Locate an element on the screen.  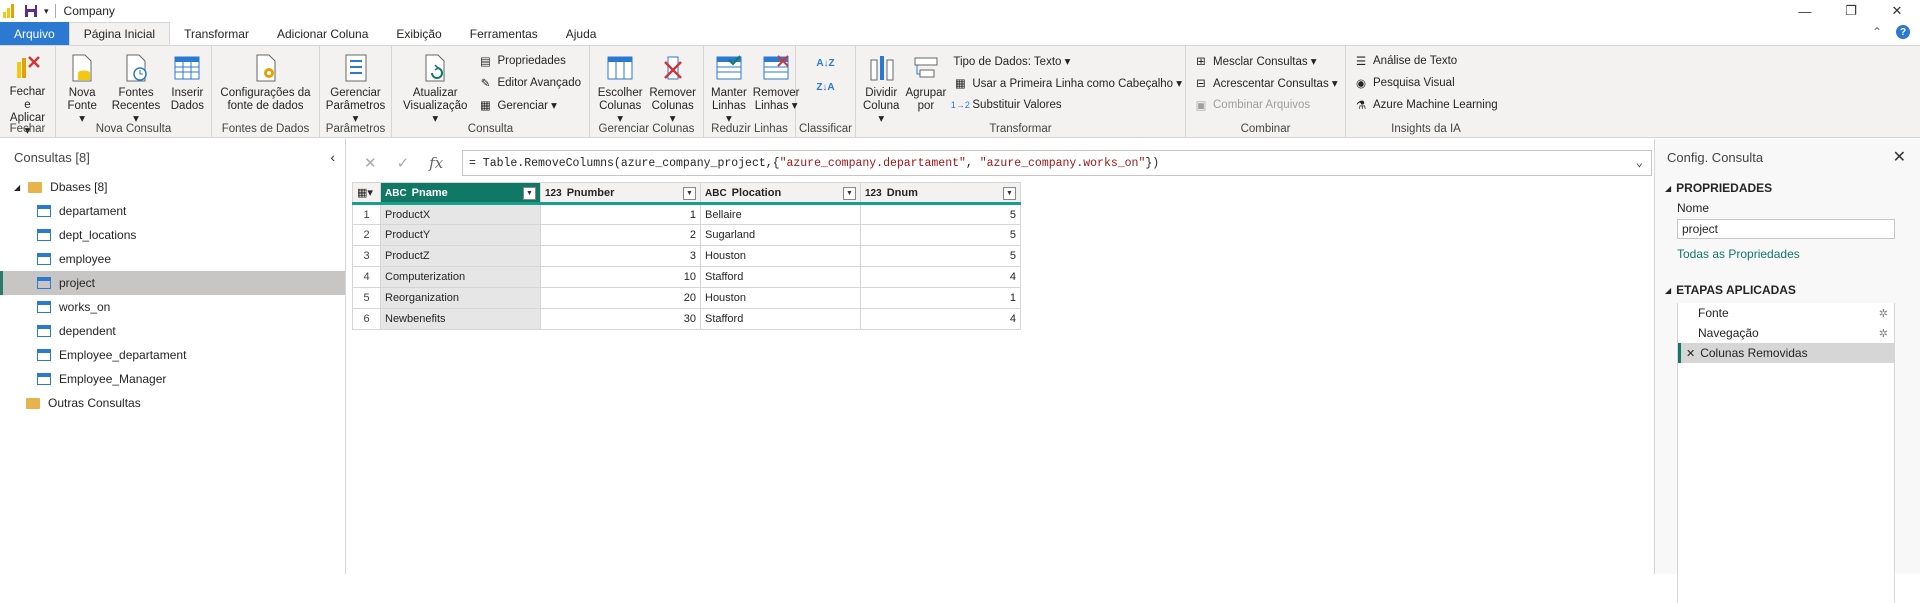
sort-ascending-button: A↓Z is located at coordinates (825, 63).